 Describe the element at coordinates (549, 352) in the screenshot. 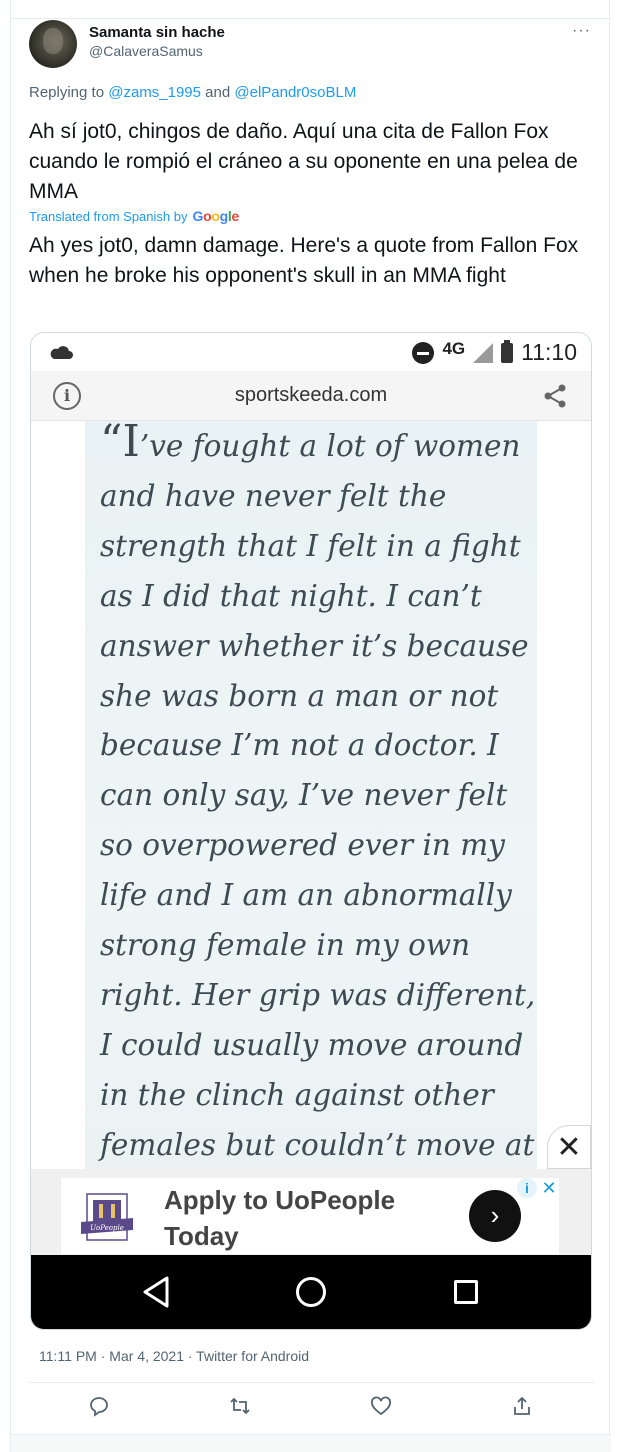

I see `phone-clock: 11:10` at that location.